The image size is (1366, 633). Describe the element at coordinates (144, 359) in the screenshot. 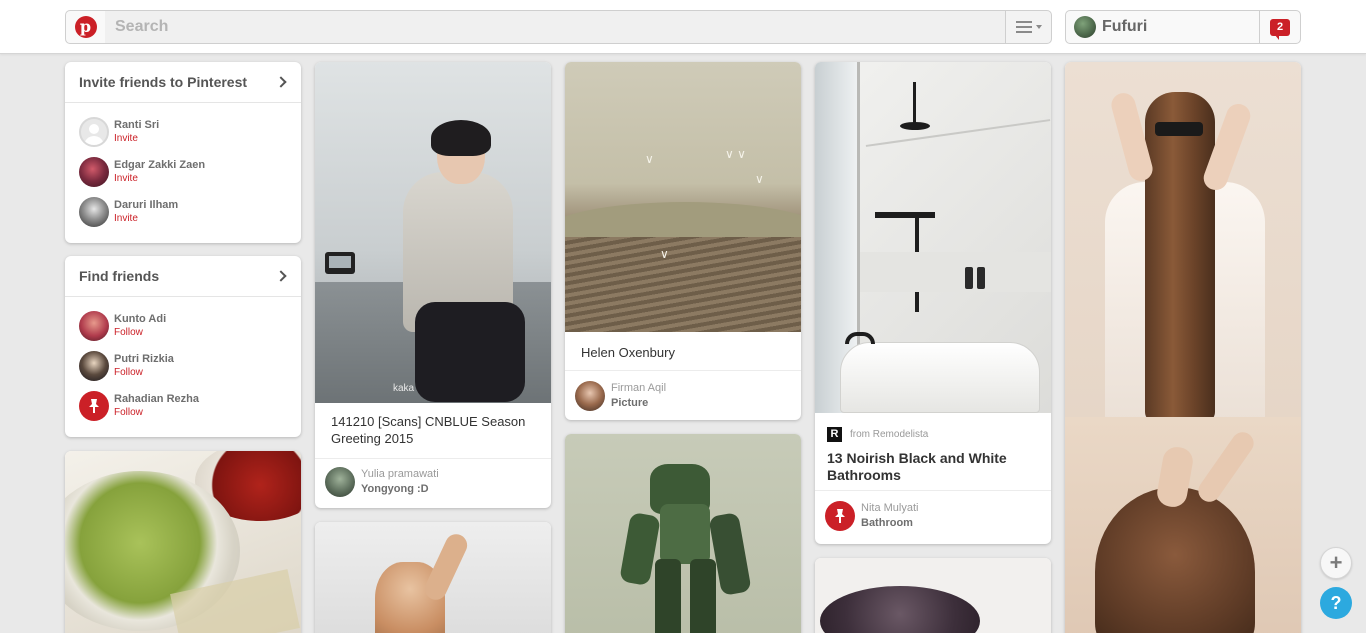

I see `friend-name: Putri Rizkia` at that location.